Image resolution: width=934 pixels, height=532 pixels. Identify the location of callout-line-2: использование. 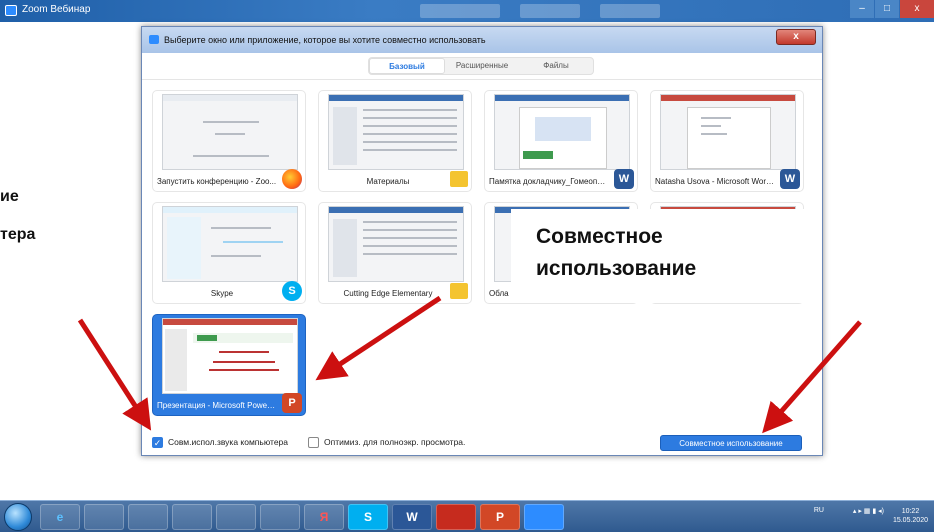
(616, 268).